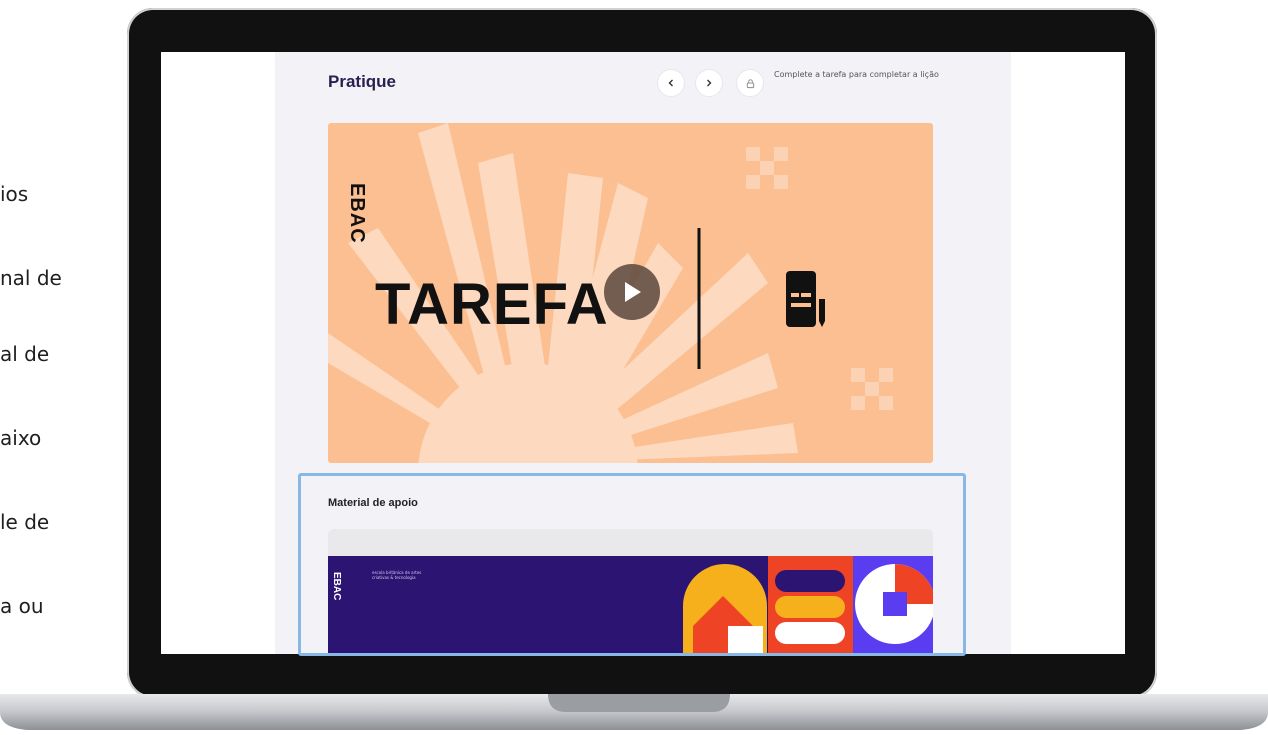 This screenshot has height=735, width=1268. I want to click on side-text-line: ios, so click(14, 194).